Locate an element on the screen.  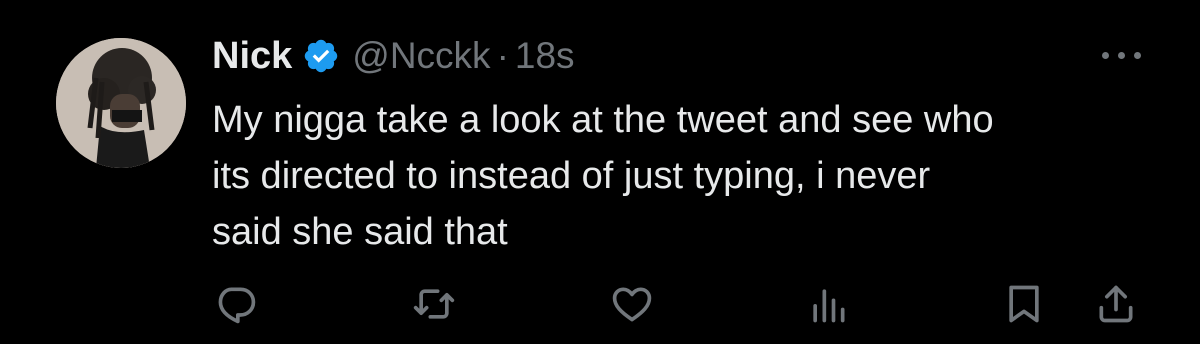
bookmark-button is located at coordinates (1026, 306).